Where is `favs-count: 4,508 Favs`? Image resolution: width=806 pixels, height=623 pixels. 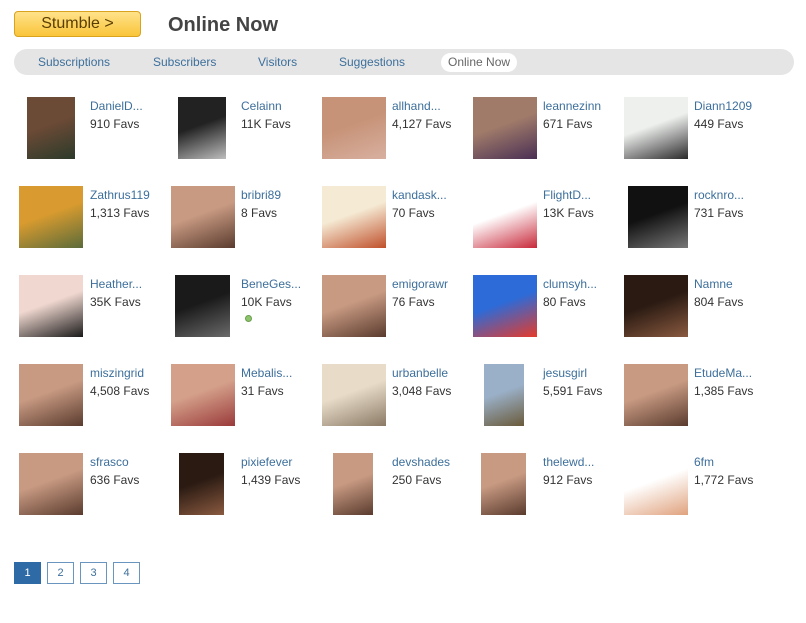 favs-count: 4,508 Favs is located at coordinates (120, 391).